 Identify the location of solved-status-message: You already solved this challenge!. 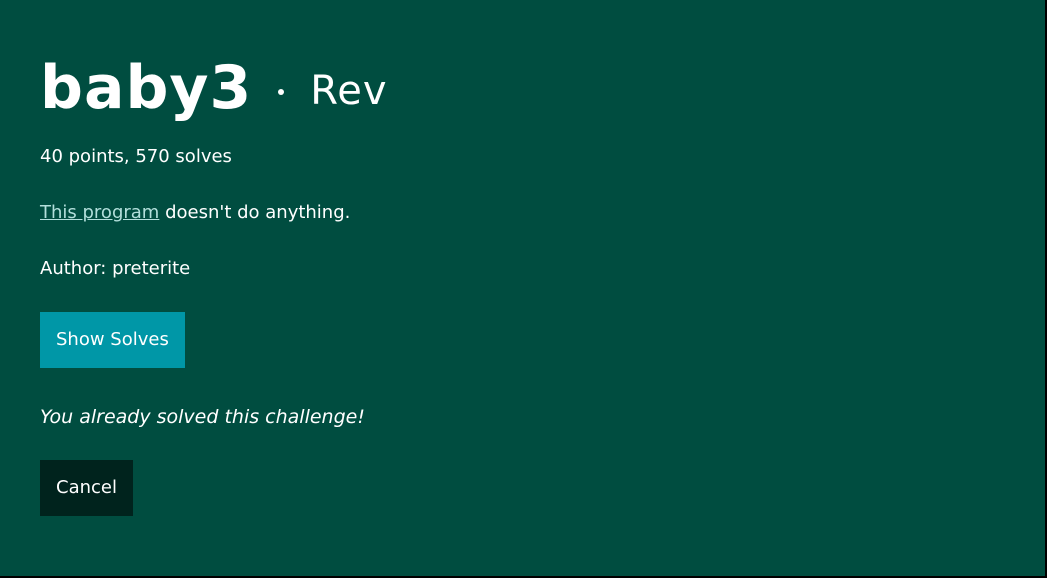
(202, 417).